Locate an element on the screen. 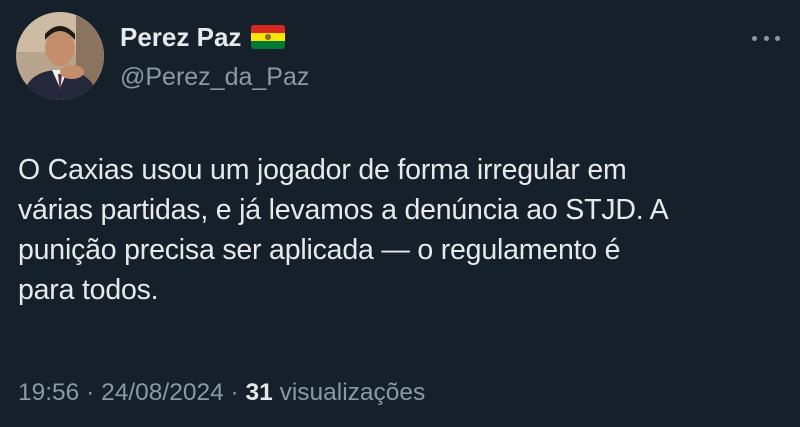  avatar is located at coordinates (60, 56).